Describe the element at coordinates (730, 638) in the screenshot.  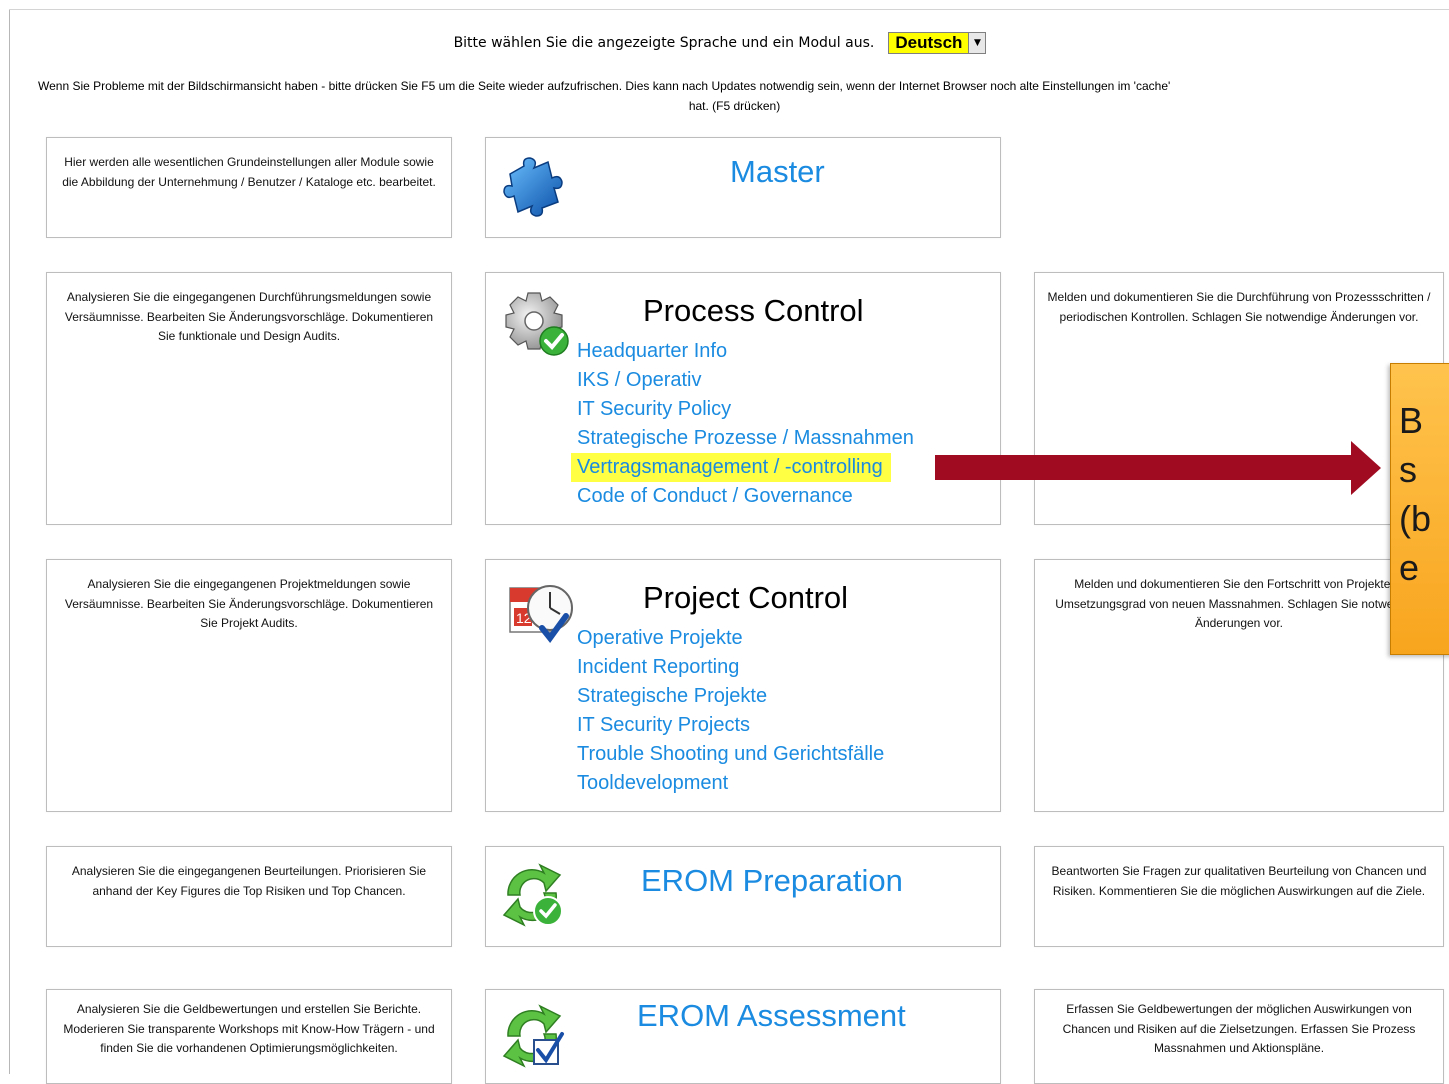
I see `link-operative-projekte: Operative Projekte` at that location.